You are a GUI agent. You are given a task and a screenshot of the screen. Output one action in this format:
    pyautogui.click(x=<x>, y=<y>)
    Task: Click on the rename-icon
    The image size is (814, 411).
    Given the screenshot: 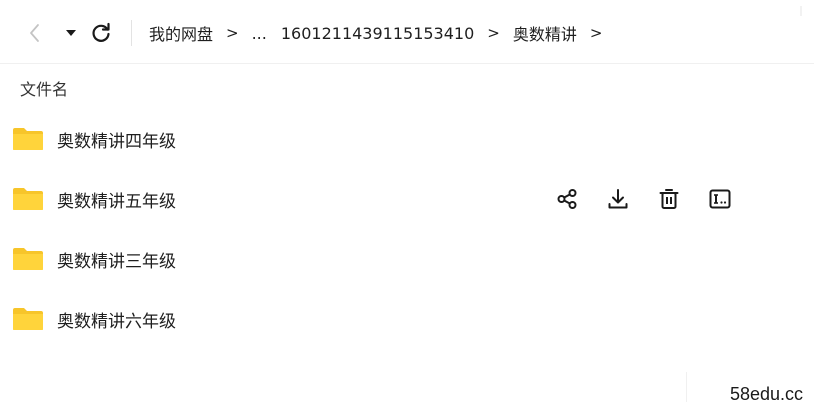 What is the action you would take?
    pyautogui.click(x=720, y=199)
    